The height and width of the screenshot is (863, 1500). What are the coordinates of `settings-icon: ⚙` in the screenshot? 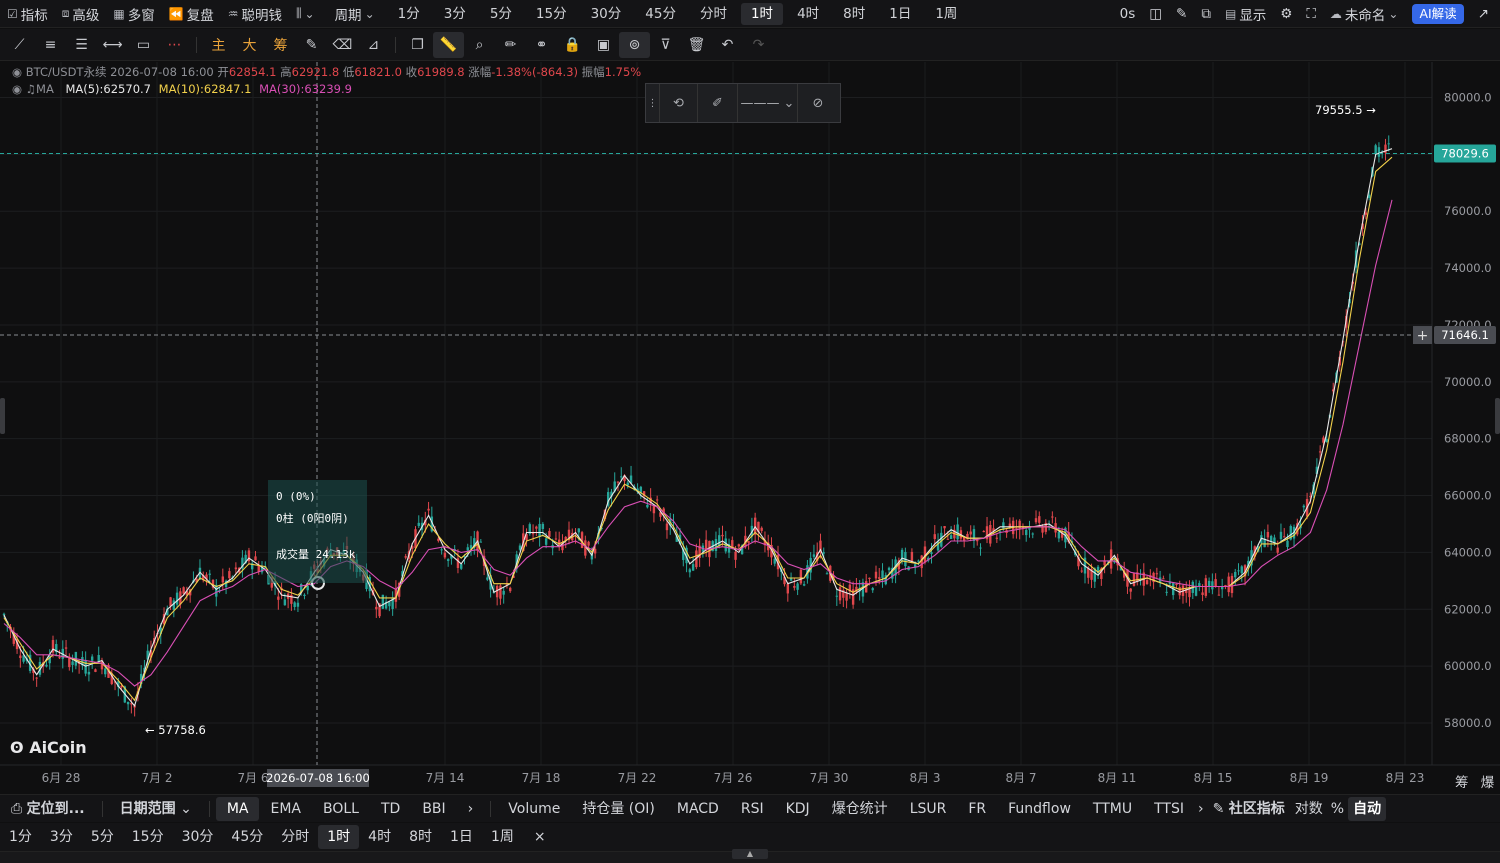 It's located at (1286, 14).